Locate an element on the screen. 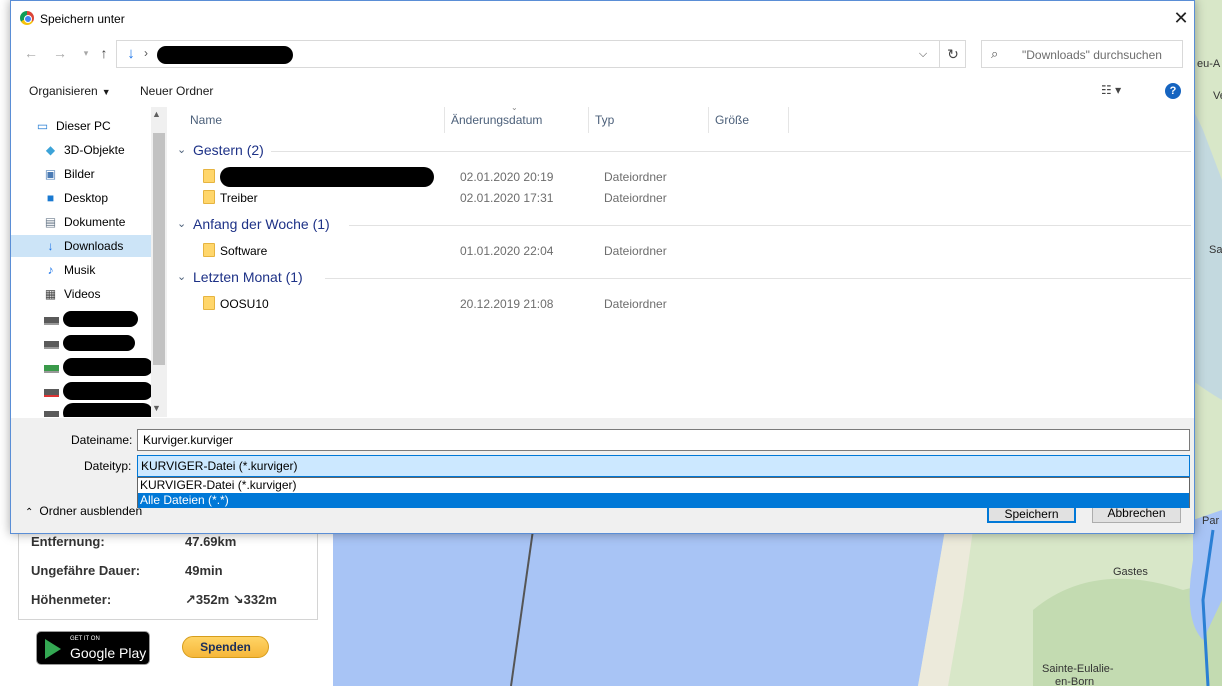 This screenshot has width=1222, height=686. group-label: Anfang der Woche (1) is located at coordinates (261, 224).